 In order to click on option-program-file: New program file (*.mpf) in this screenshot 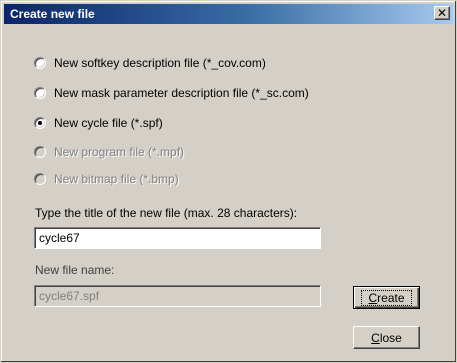, I will do `click(109, 152)`.